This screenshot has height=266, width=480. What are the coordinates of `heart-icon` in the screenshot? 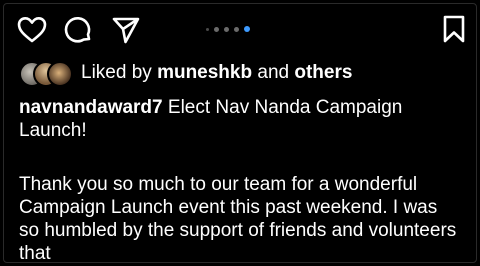 It's located at (32, 30).